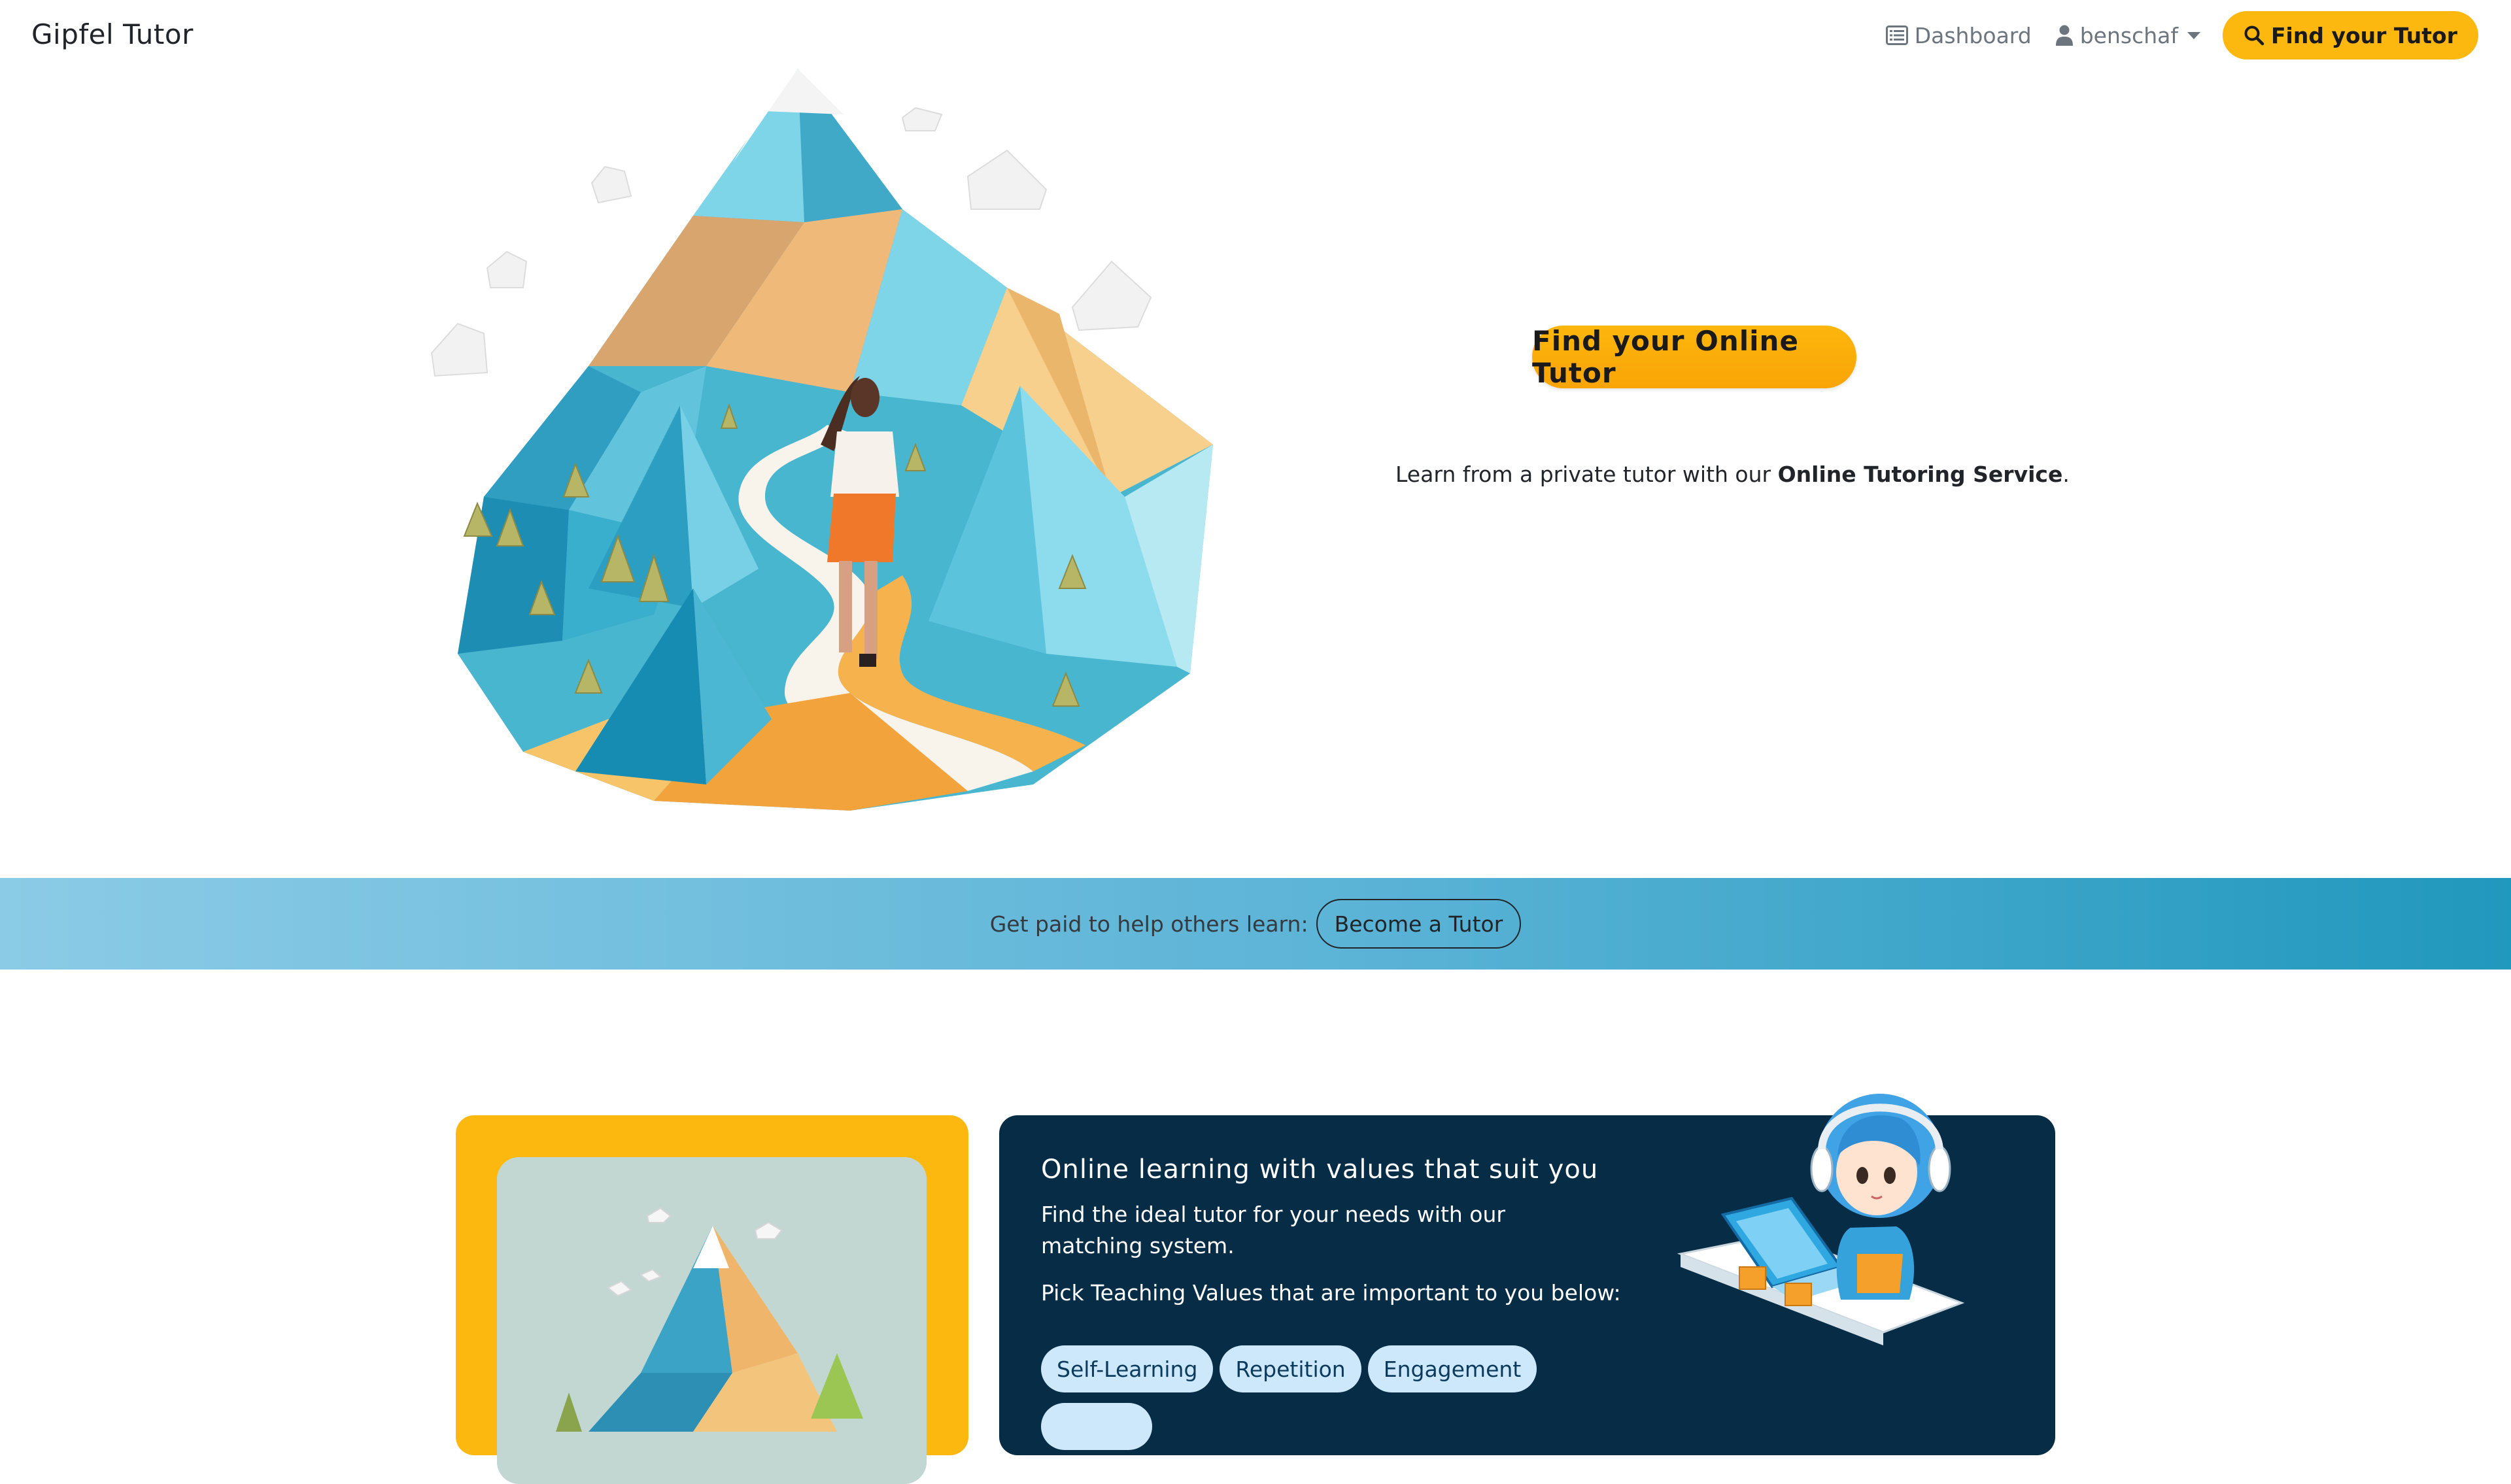 Image resolution: width=2511 pixels, height=1484 pixels. I want to click on value-pill-self-learning: Self-Learning, so click(1127, 1368).